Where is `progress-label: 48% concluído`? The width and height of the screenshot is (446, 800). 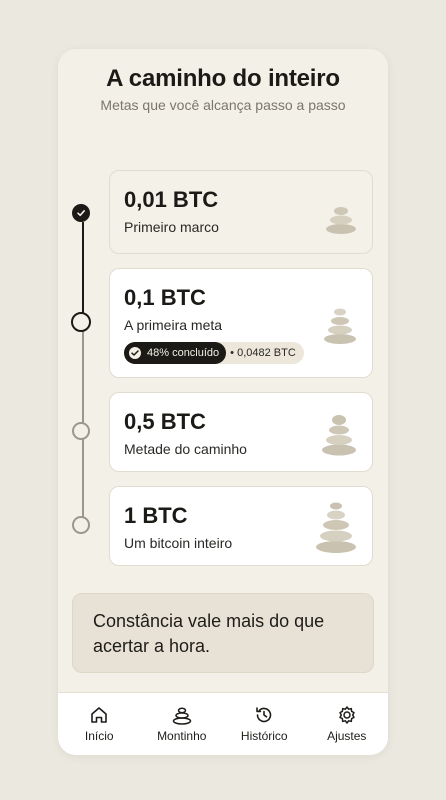
progress-label: 48% concluído is located at coordinates (183, 353).